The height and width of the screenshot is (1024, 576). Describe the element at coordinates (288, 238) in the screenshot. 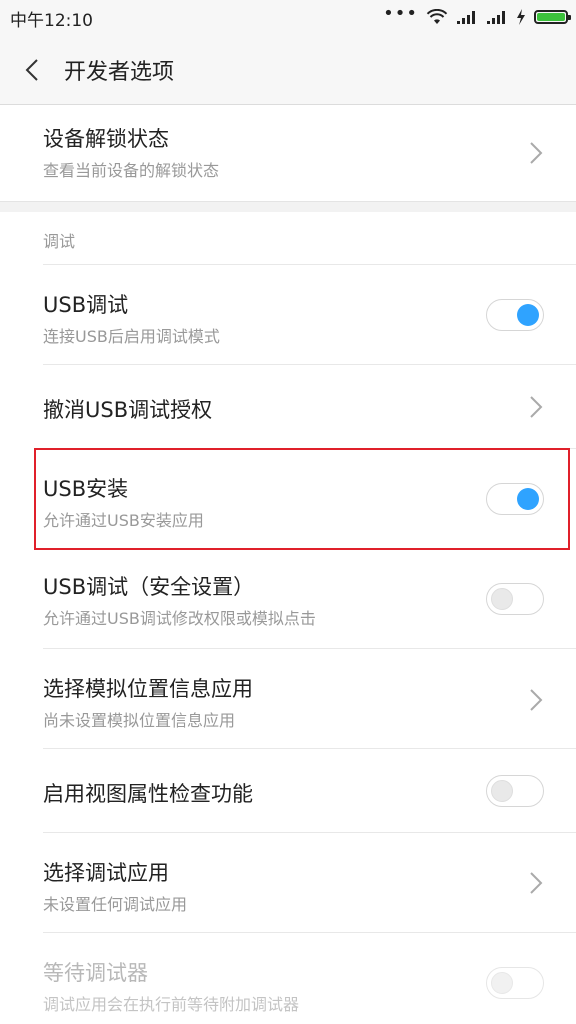

I see `debug-section-header: 调试` at that location.